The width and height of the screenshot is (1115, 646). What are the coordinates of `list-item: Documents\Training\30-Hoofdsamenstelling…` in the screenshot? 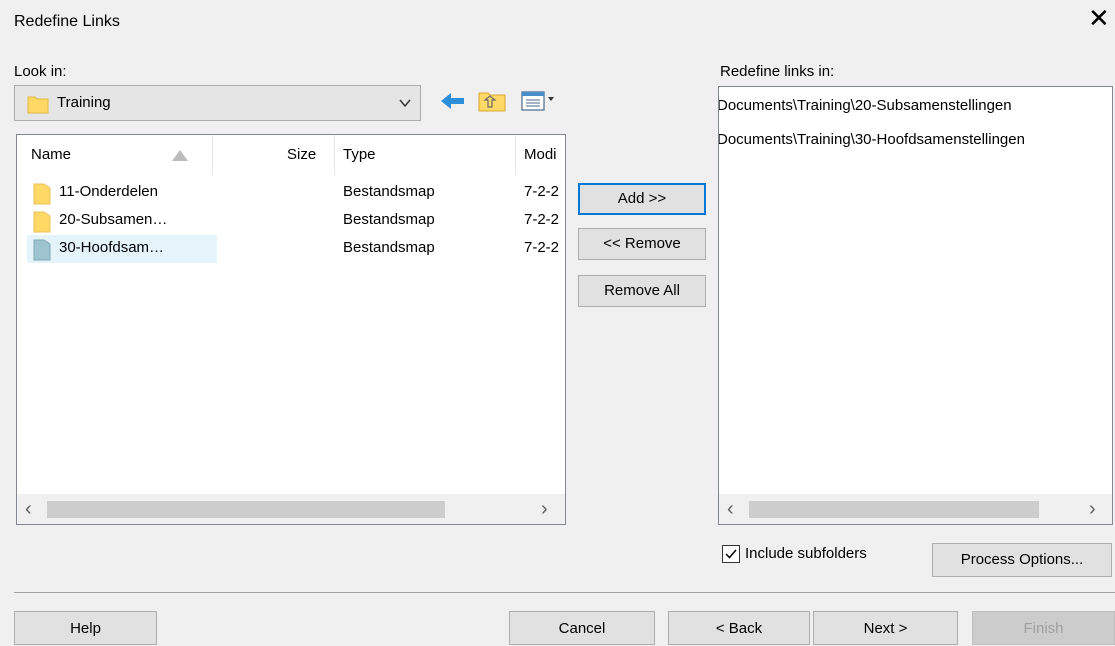 It's located at (872, 139).